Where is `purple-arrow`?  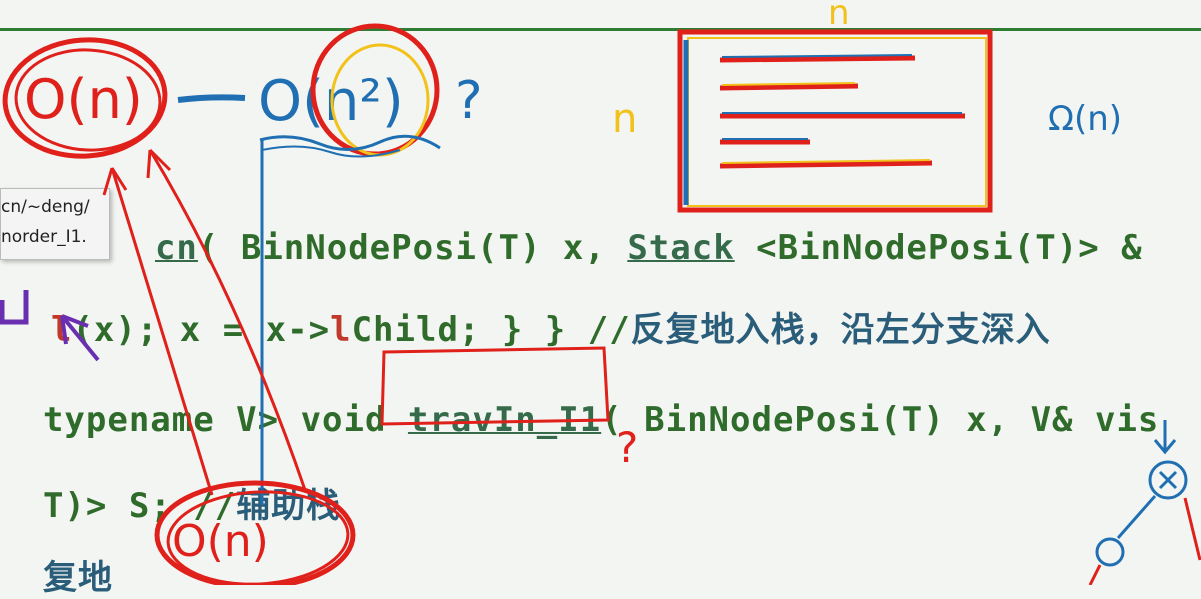 purple-arrow is located at coordinates (80, 338).